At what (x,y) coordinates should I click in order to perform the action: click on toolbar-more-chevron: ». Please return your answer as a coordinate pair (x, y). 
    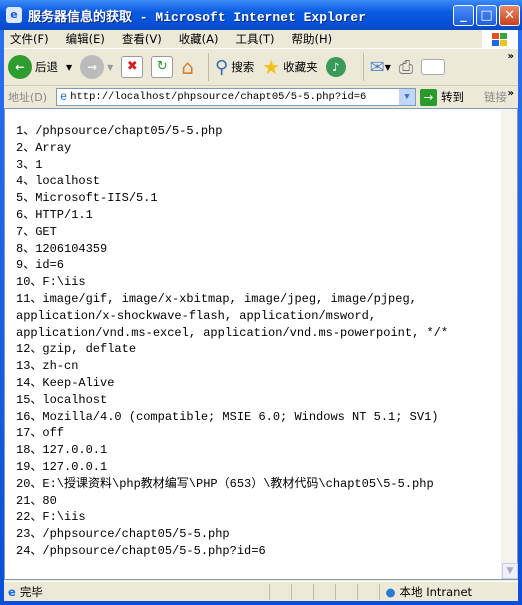
    Looking at the image, I should click on (511, 56).